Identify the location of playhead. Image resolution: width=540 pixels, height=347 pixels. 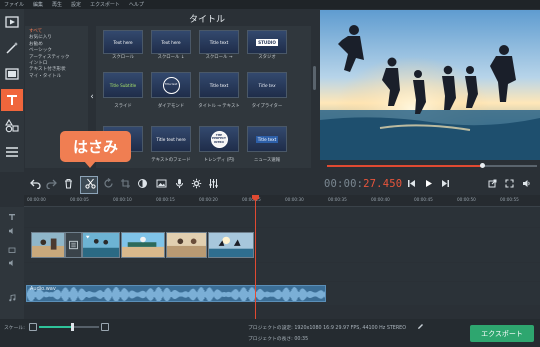
(255, 257).